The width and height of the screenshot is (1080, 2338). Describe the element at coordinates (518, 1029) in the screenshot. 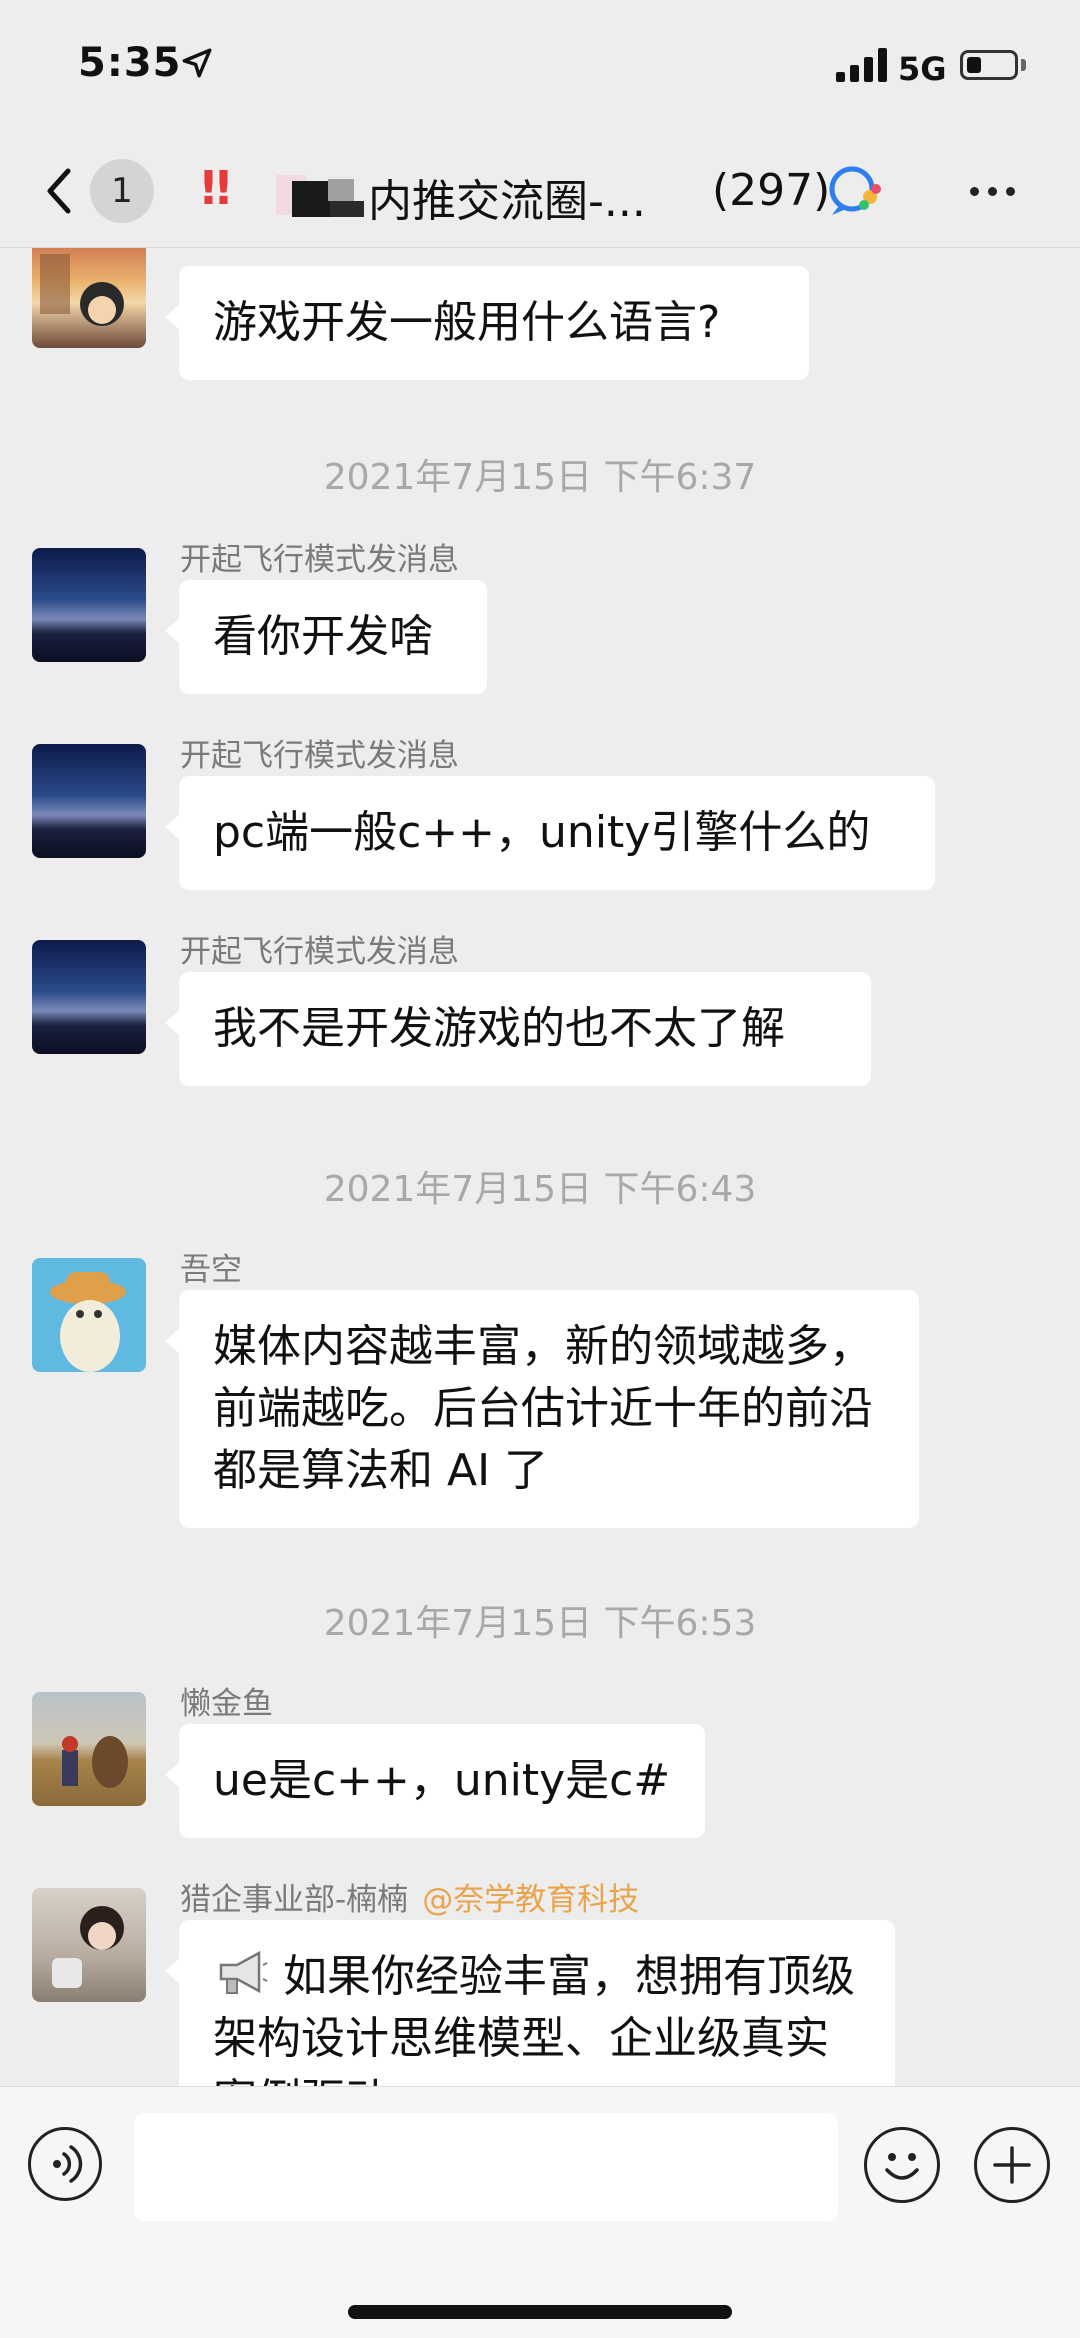

I see `message-bubble: 我不是开发游戏的也不太了解` at that location.